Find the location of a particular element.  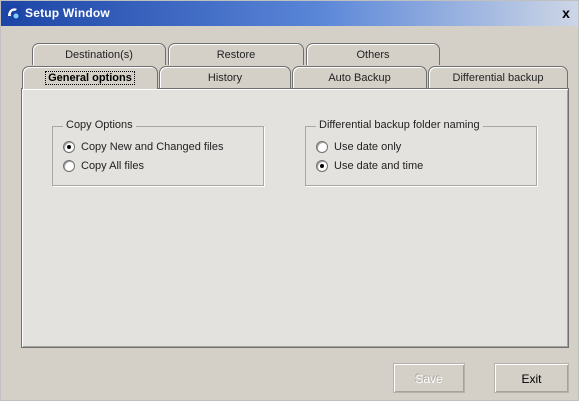

tab-restore: Restore is located at coordinates (236, 54).